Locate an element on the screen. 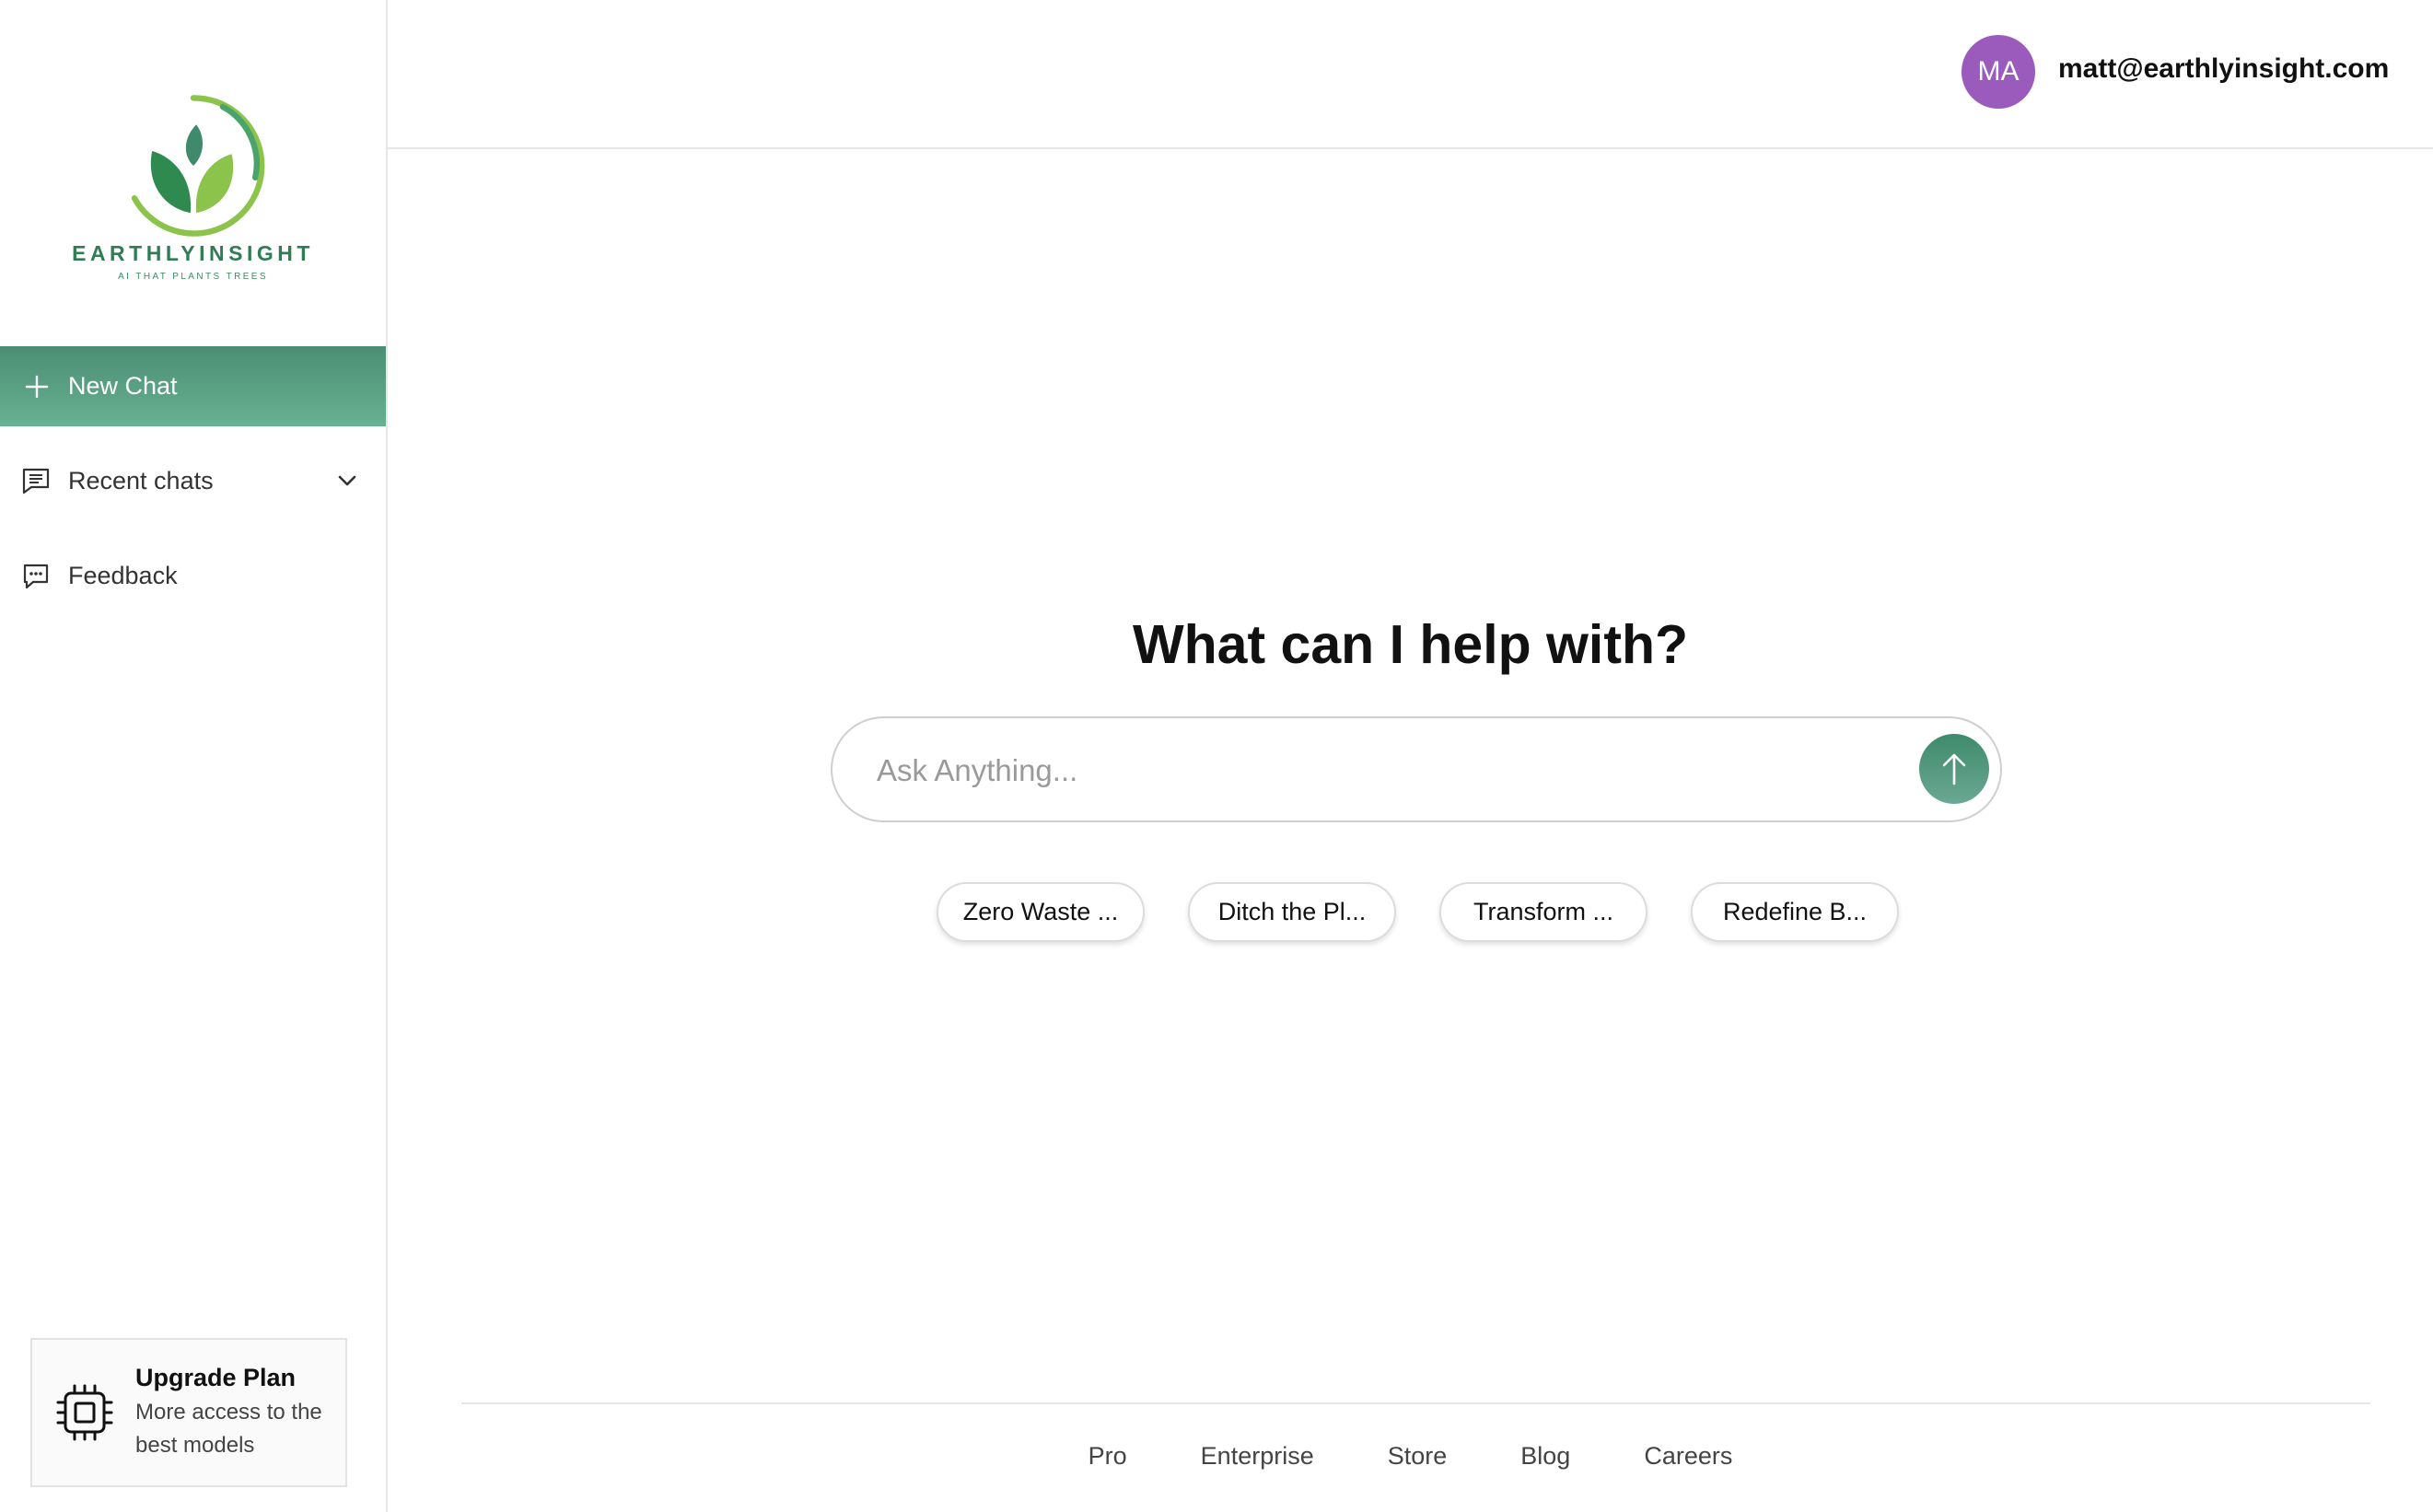 The height and width of the screenshot is (1512, 2433). avatar: MA is located at coordinates (1998, 72).